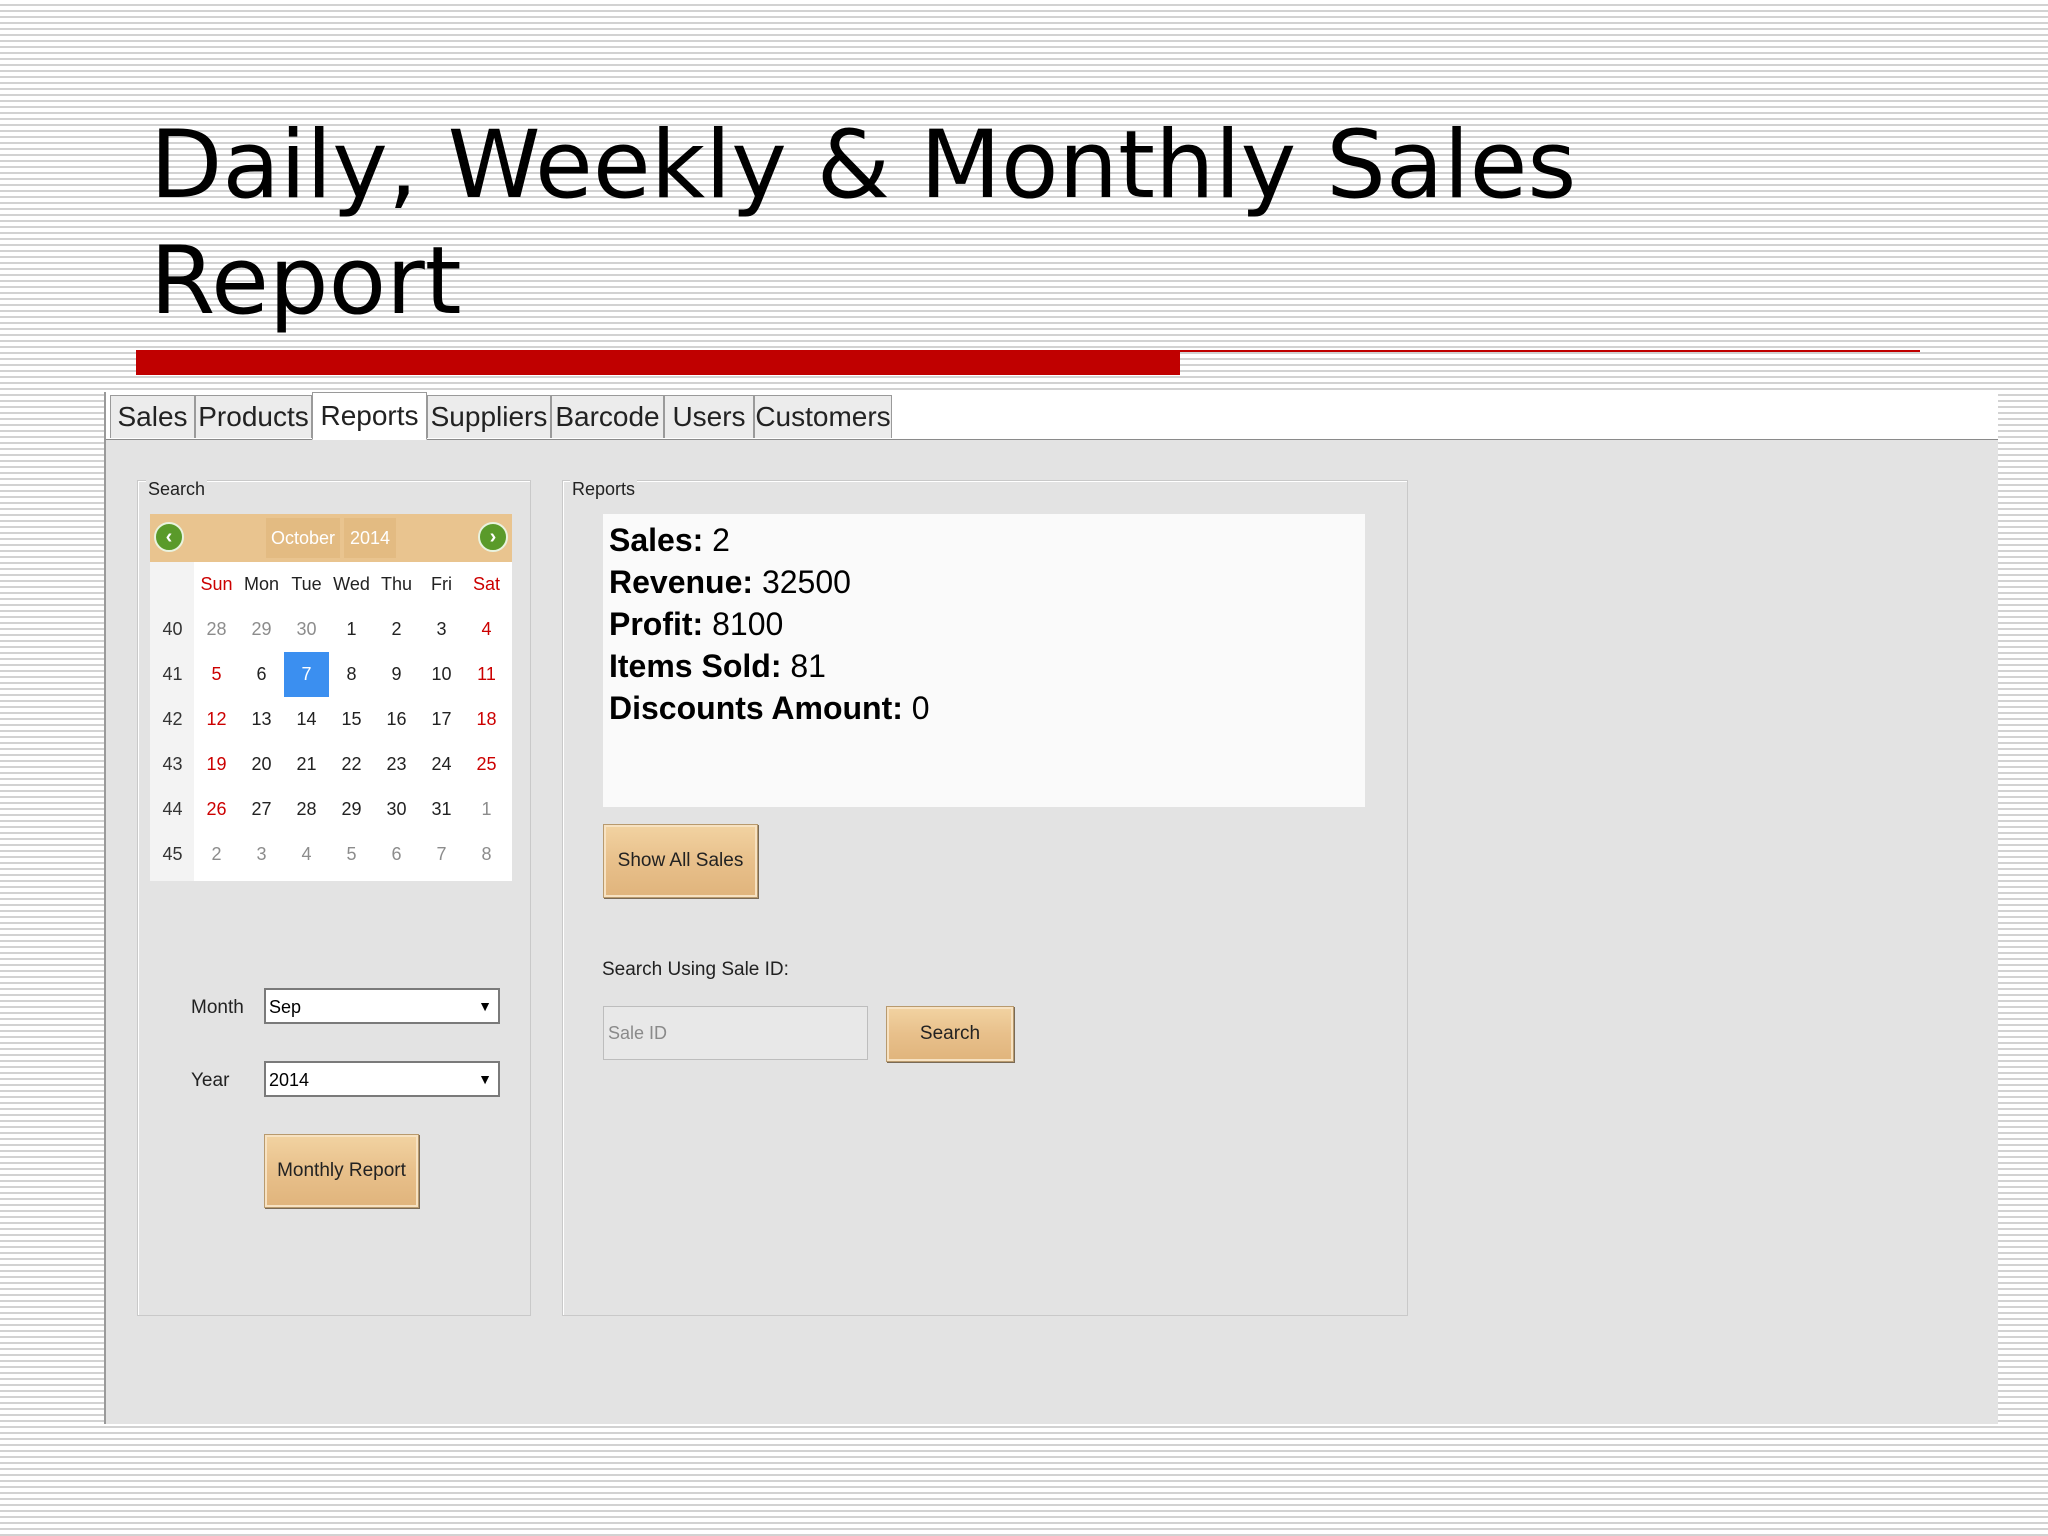 The width and height of the screenshot is (2048, 1536). I want to click on calendar-week-row: 41 5 6 7 8 9 10 11, so click(331, 674).